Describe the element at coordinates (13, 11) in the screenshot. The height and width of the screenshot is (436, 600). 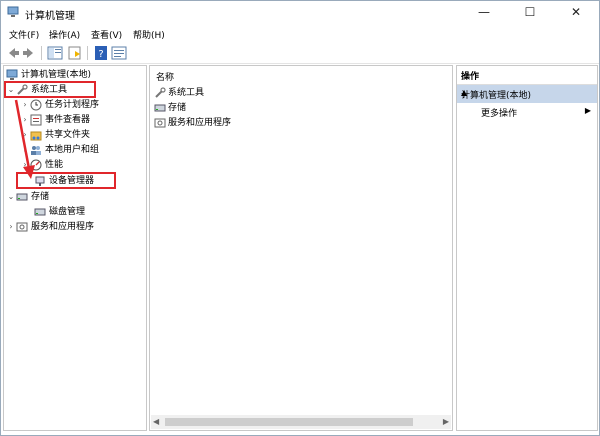
I see `computer-management-icon` at that location.